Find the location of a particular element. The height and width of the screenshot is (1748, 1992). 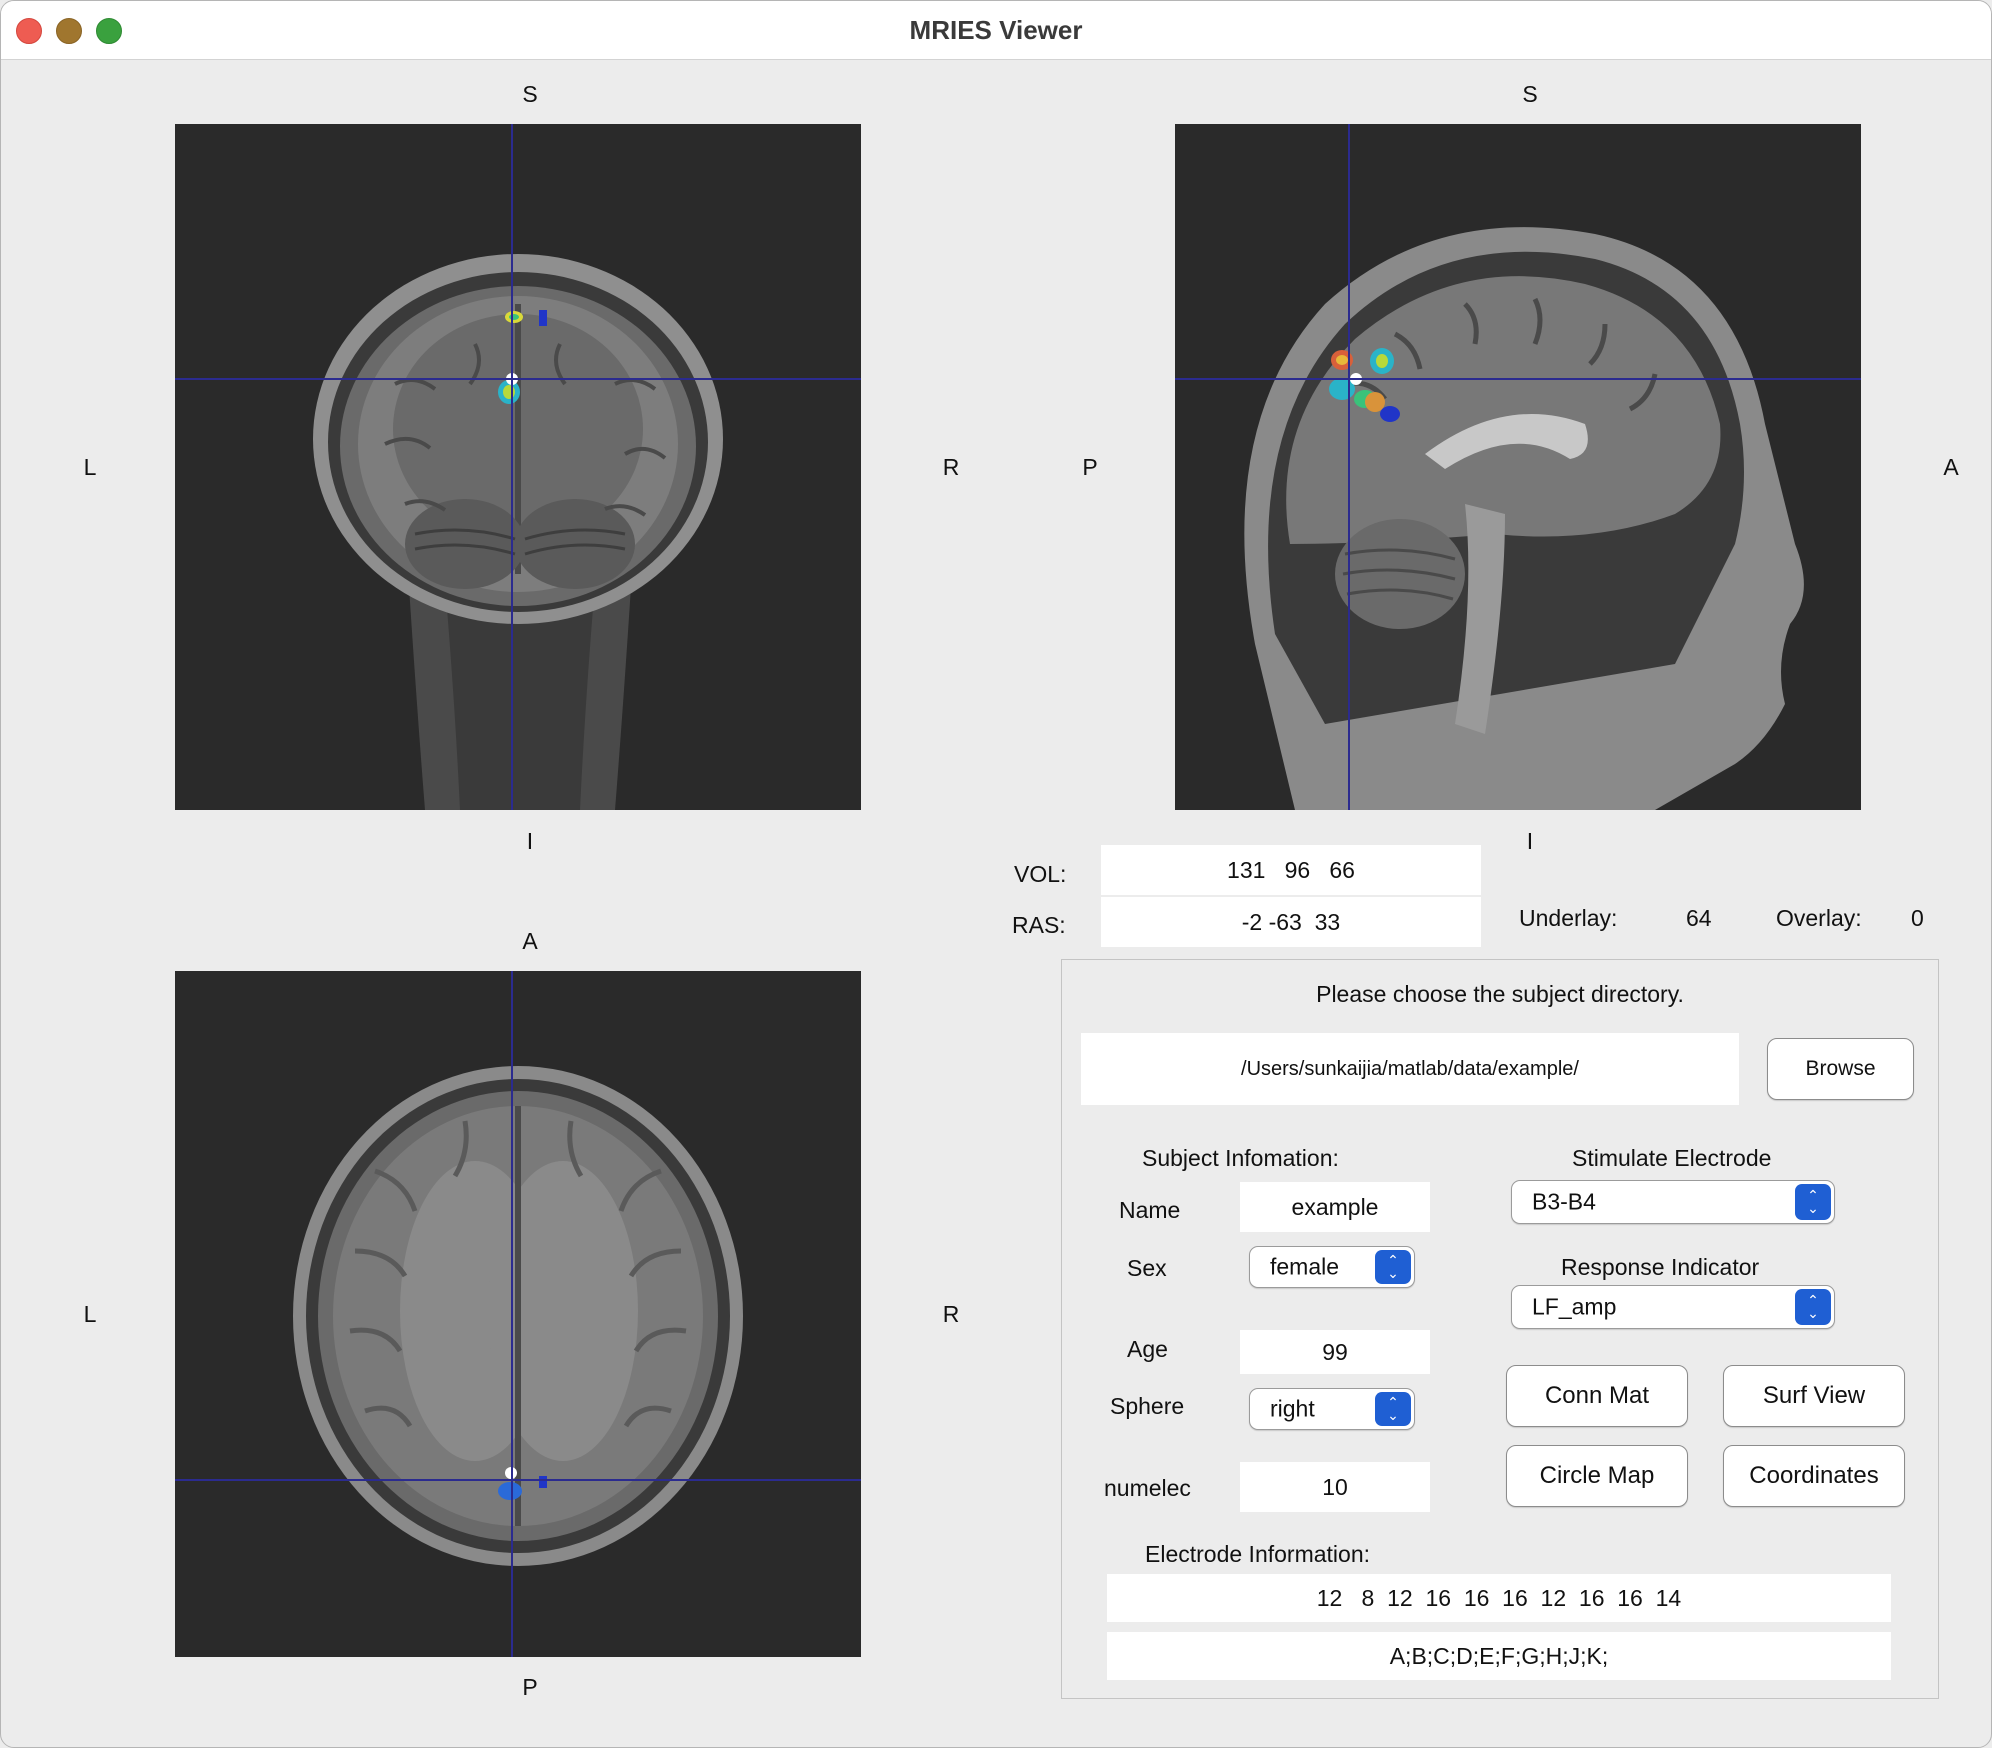

axial-left-label: L is located at coordinates (90, 1314).